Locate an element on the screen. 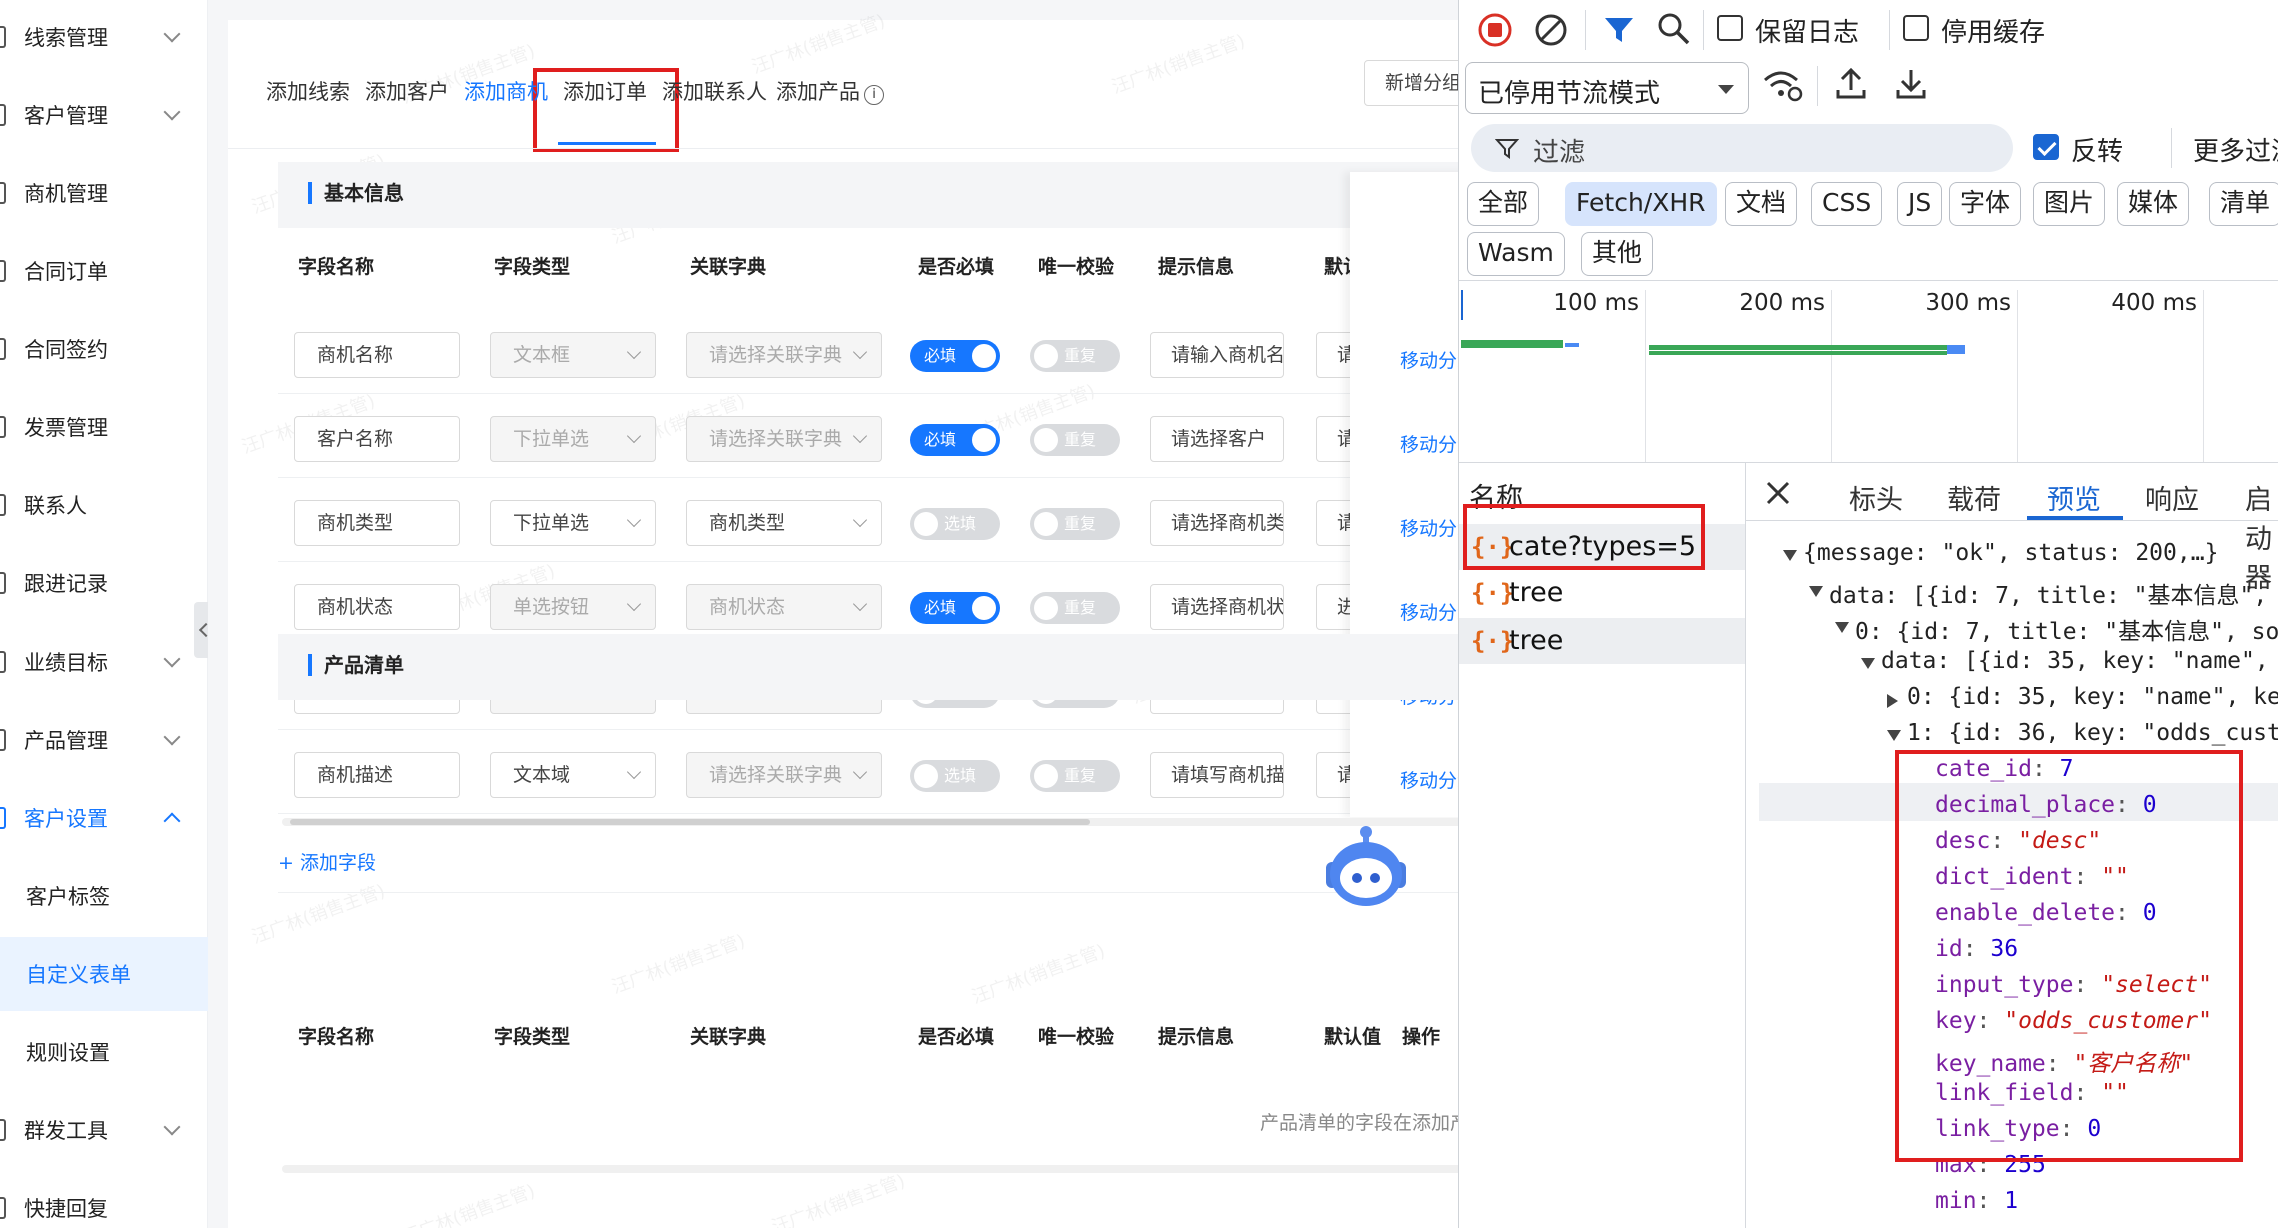  sidebar-item: 合同订单 is located at coordinates (104, 271).